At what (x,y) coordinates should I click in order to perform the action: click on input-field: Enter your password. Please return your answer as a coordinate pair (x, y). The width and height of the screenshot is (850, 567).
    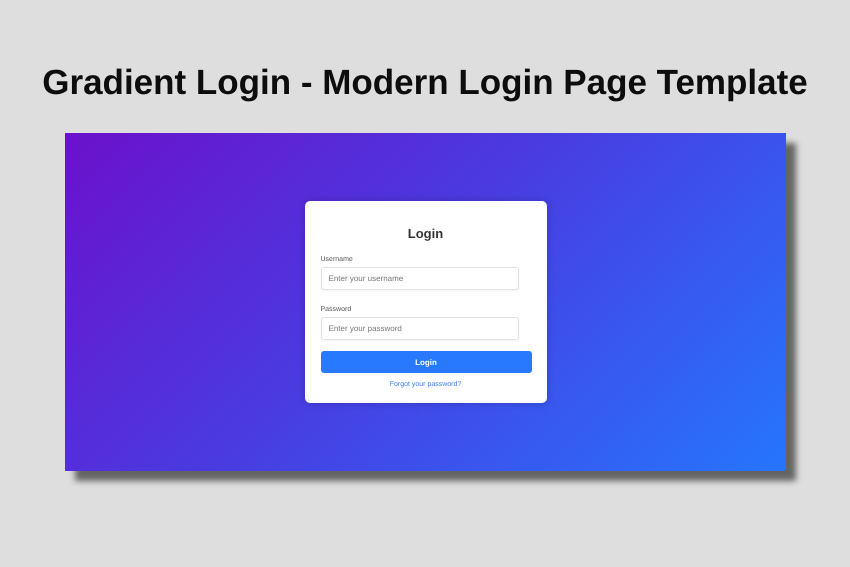
    Looking at the image, I should click on (419, 328).